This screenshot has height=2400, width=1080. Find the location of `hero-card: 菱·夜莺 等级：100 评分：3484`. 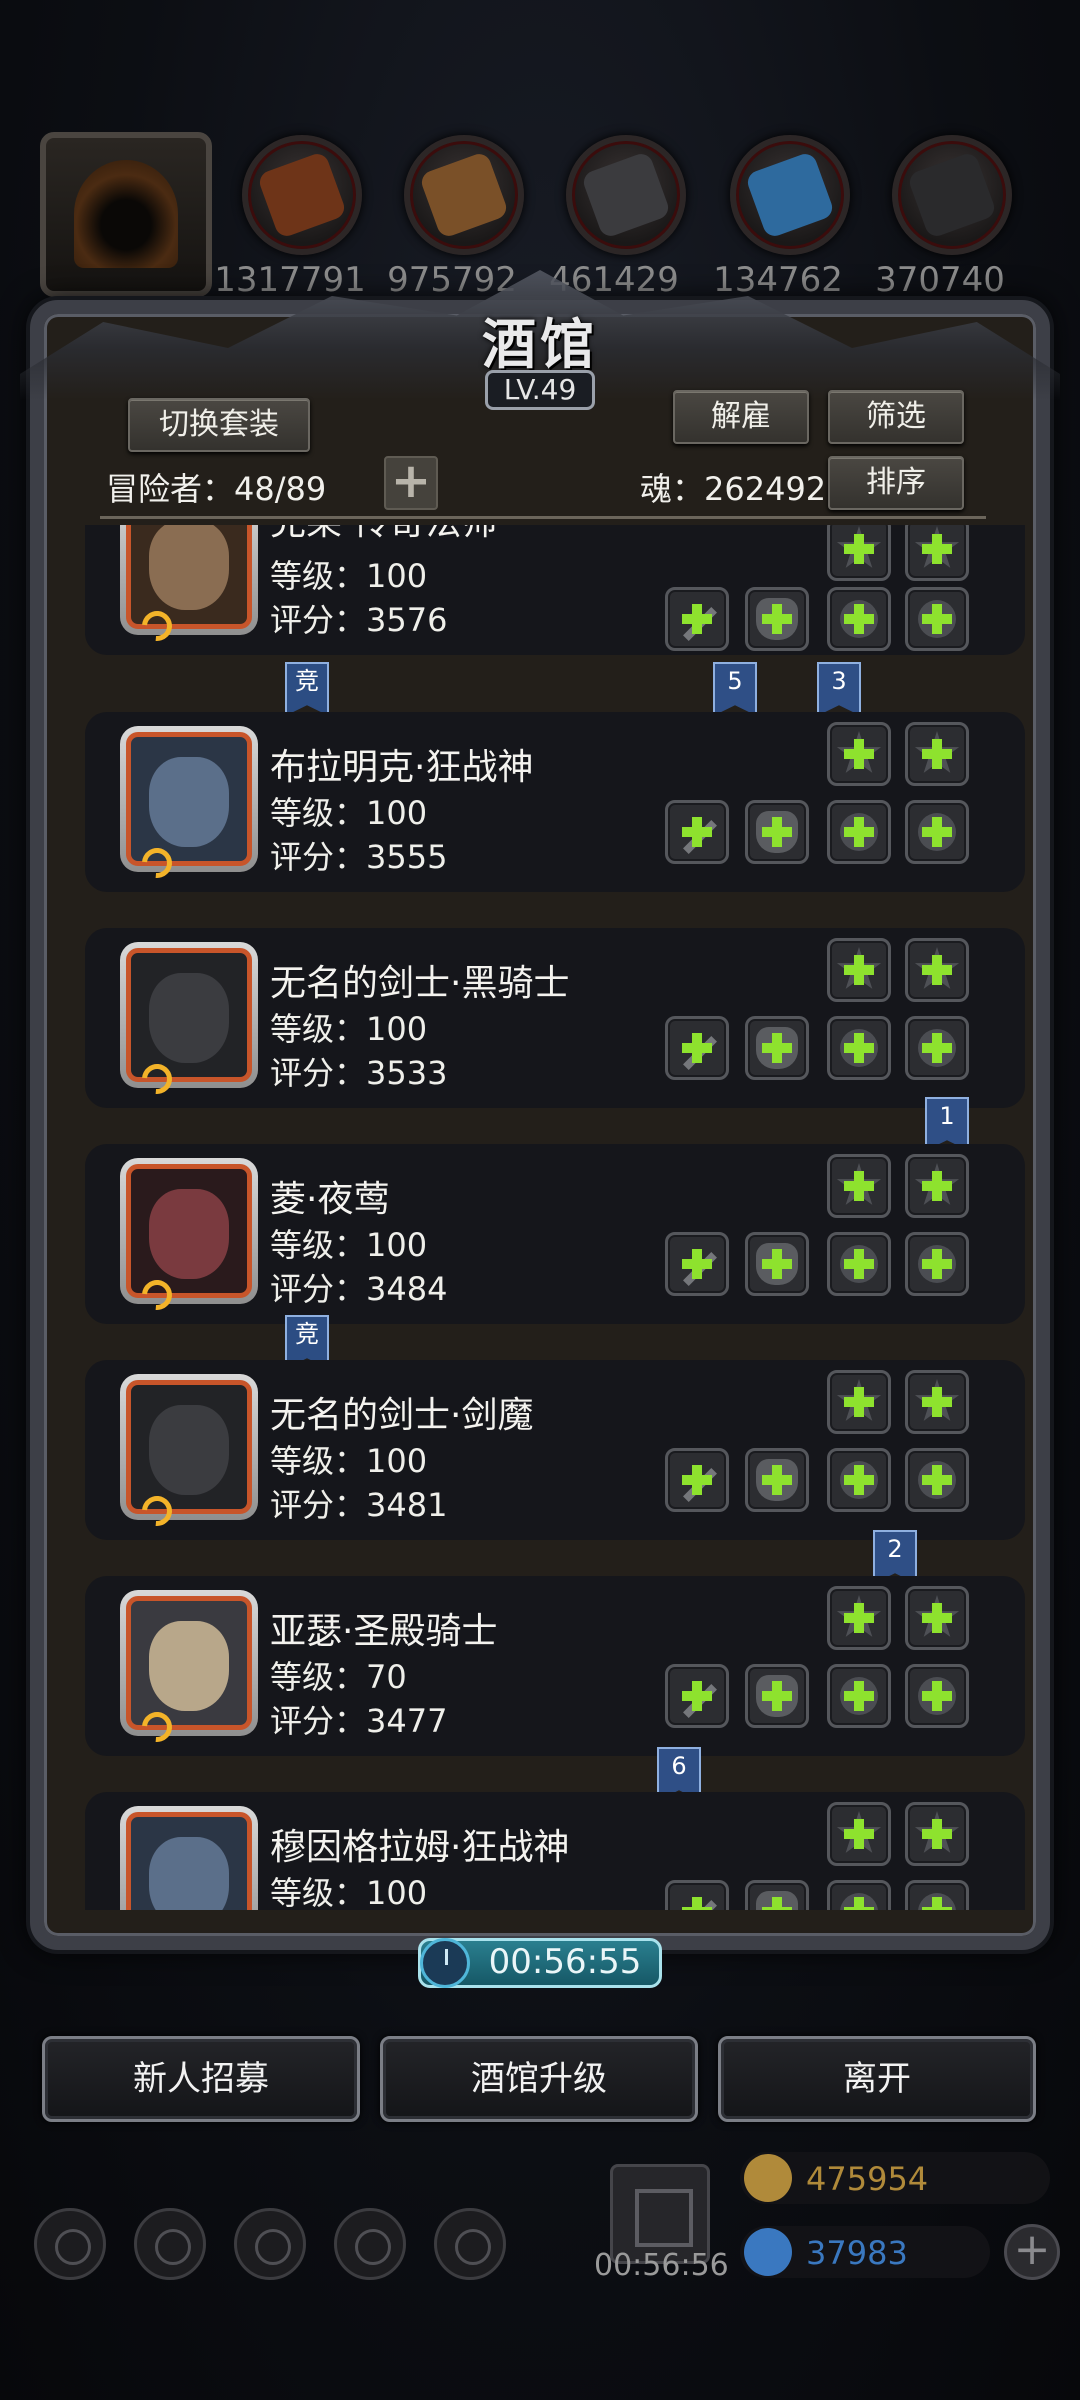

hero-card: 菱·夜莺 等级：100 评分：3484 is located at coordinates (555, 1234).